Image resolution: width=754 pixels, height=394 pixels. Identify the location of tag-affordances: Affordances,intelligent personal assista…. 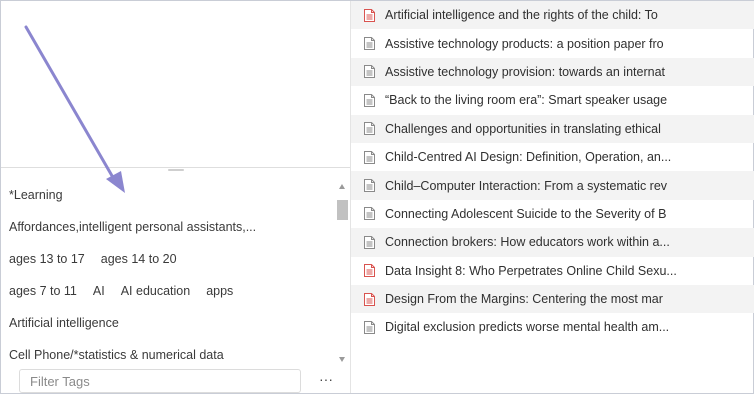
(132, 227).